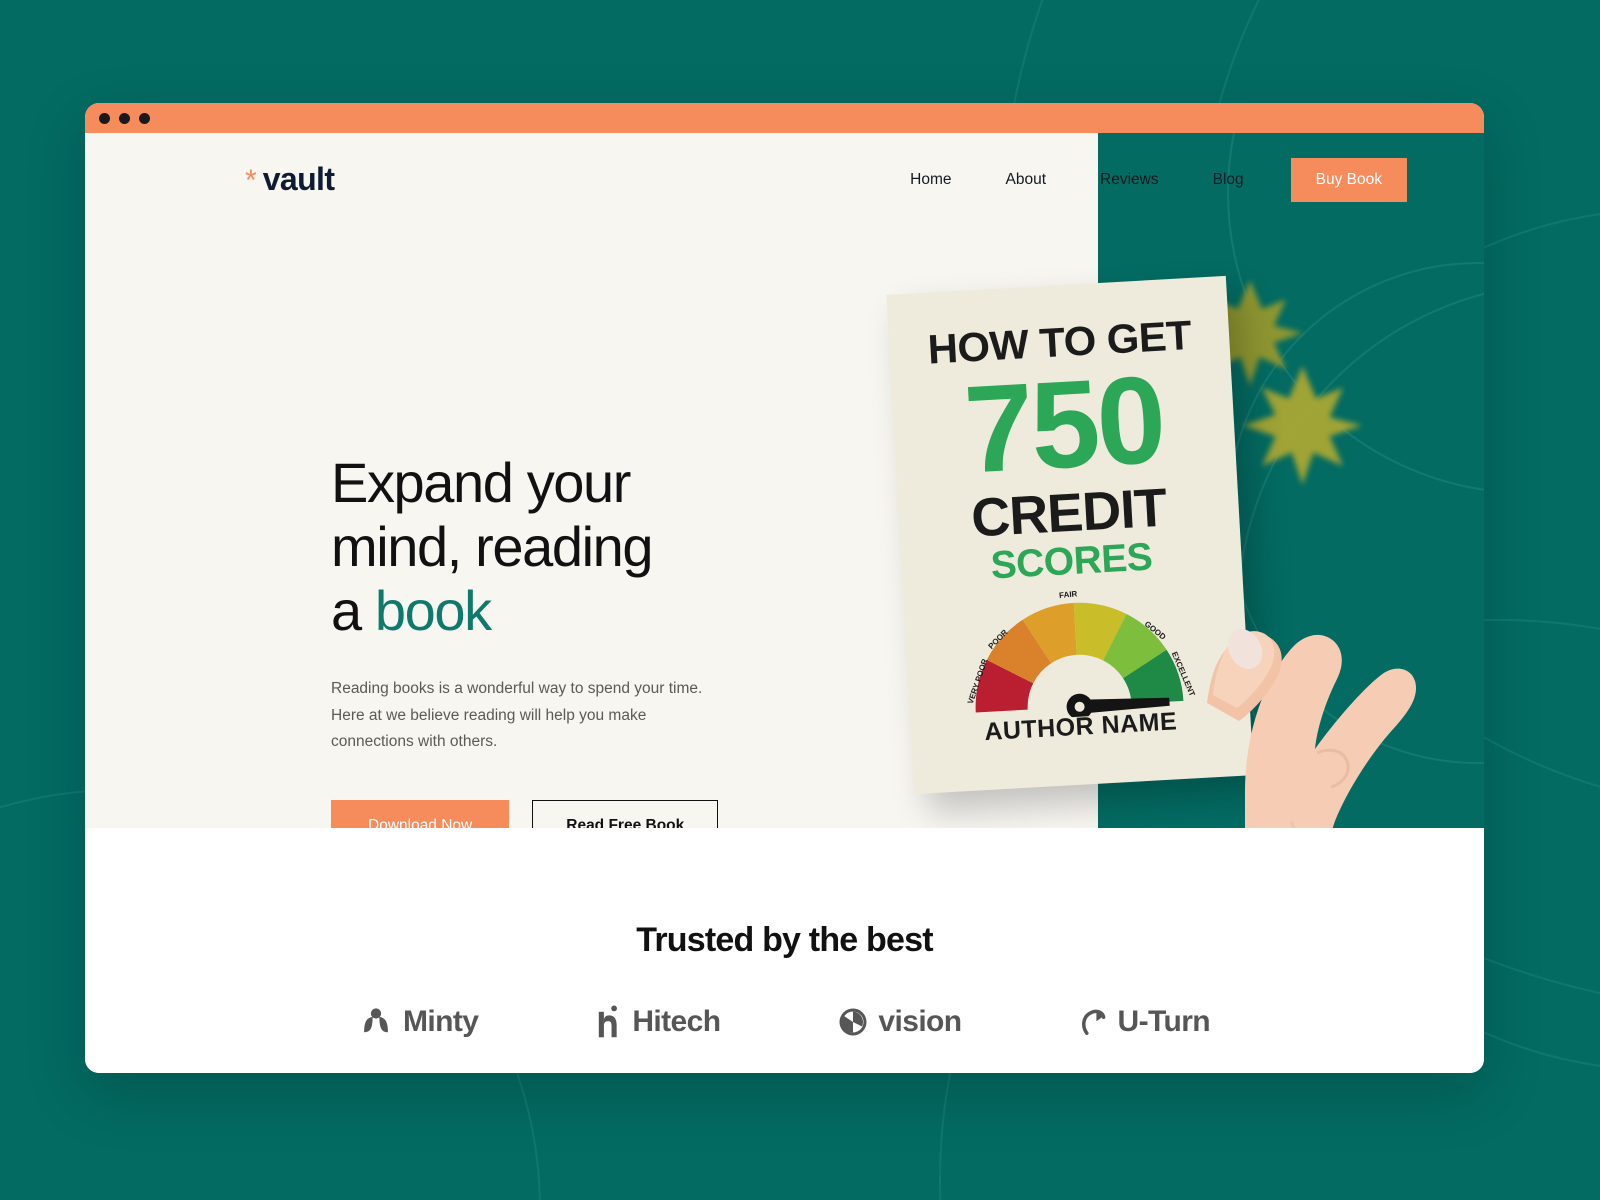 The height and width of the screenshot is (1200, 1600). What do you see at coordinates (1026, 180) in the screenshot?
I see `nav-item-about: About` at bounding box center [1026, 180].